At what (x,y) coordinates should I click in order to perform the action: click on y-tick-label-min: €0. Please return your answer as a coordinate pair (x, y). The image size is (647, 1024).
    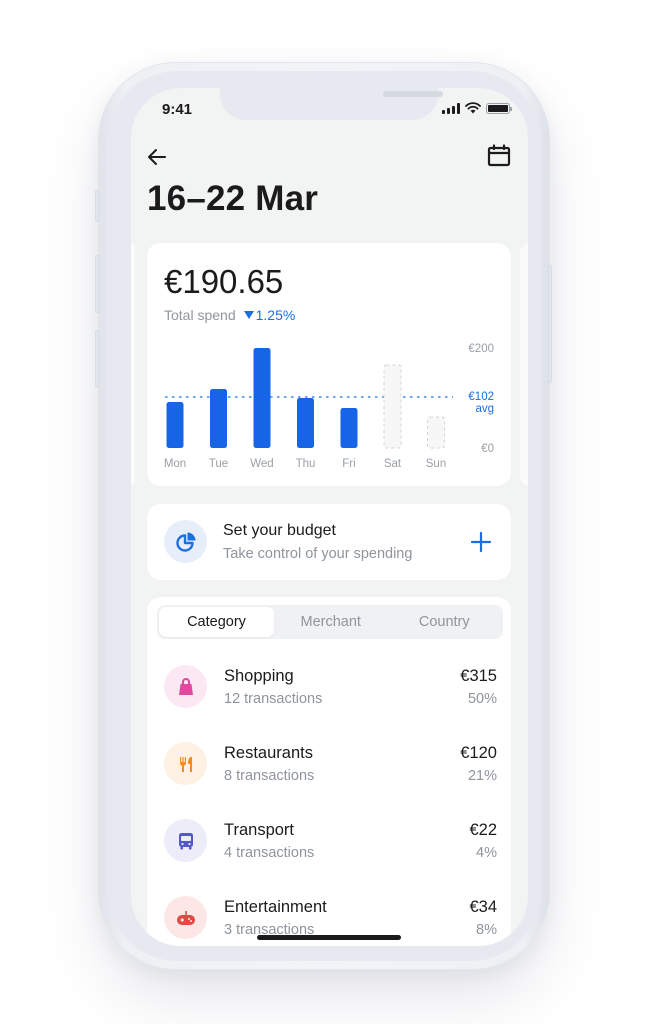
    Looking at the image, I should click on (487, 449).